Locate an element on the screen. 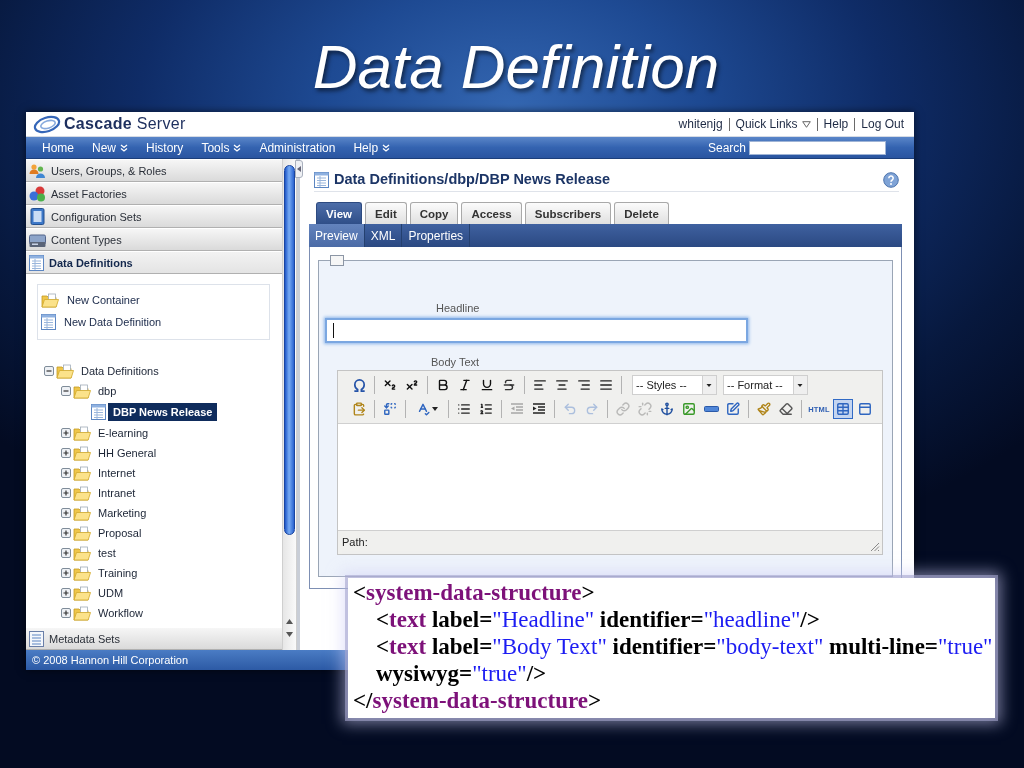 This screenshot has height=768, width=1024. dropdown: -- Format -- is located at coordinates (765, 385).